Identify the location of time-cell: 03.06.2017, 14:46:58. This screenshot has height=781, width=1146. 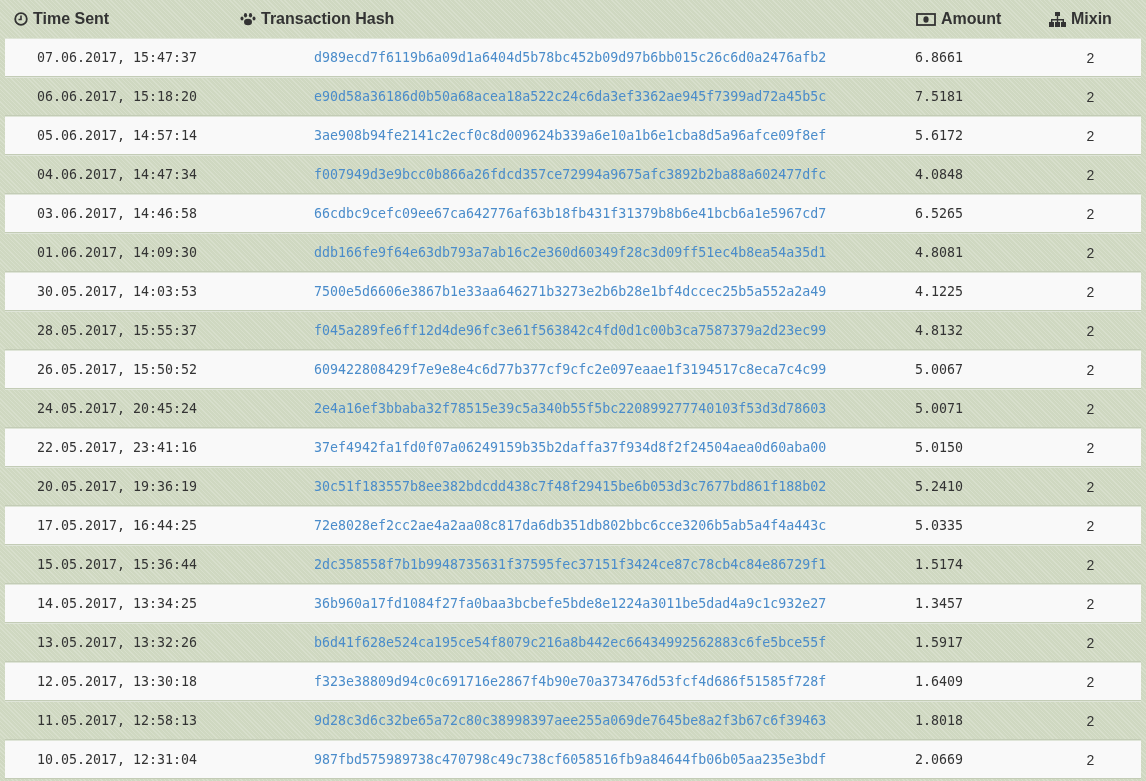
(117, 213).